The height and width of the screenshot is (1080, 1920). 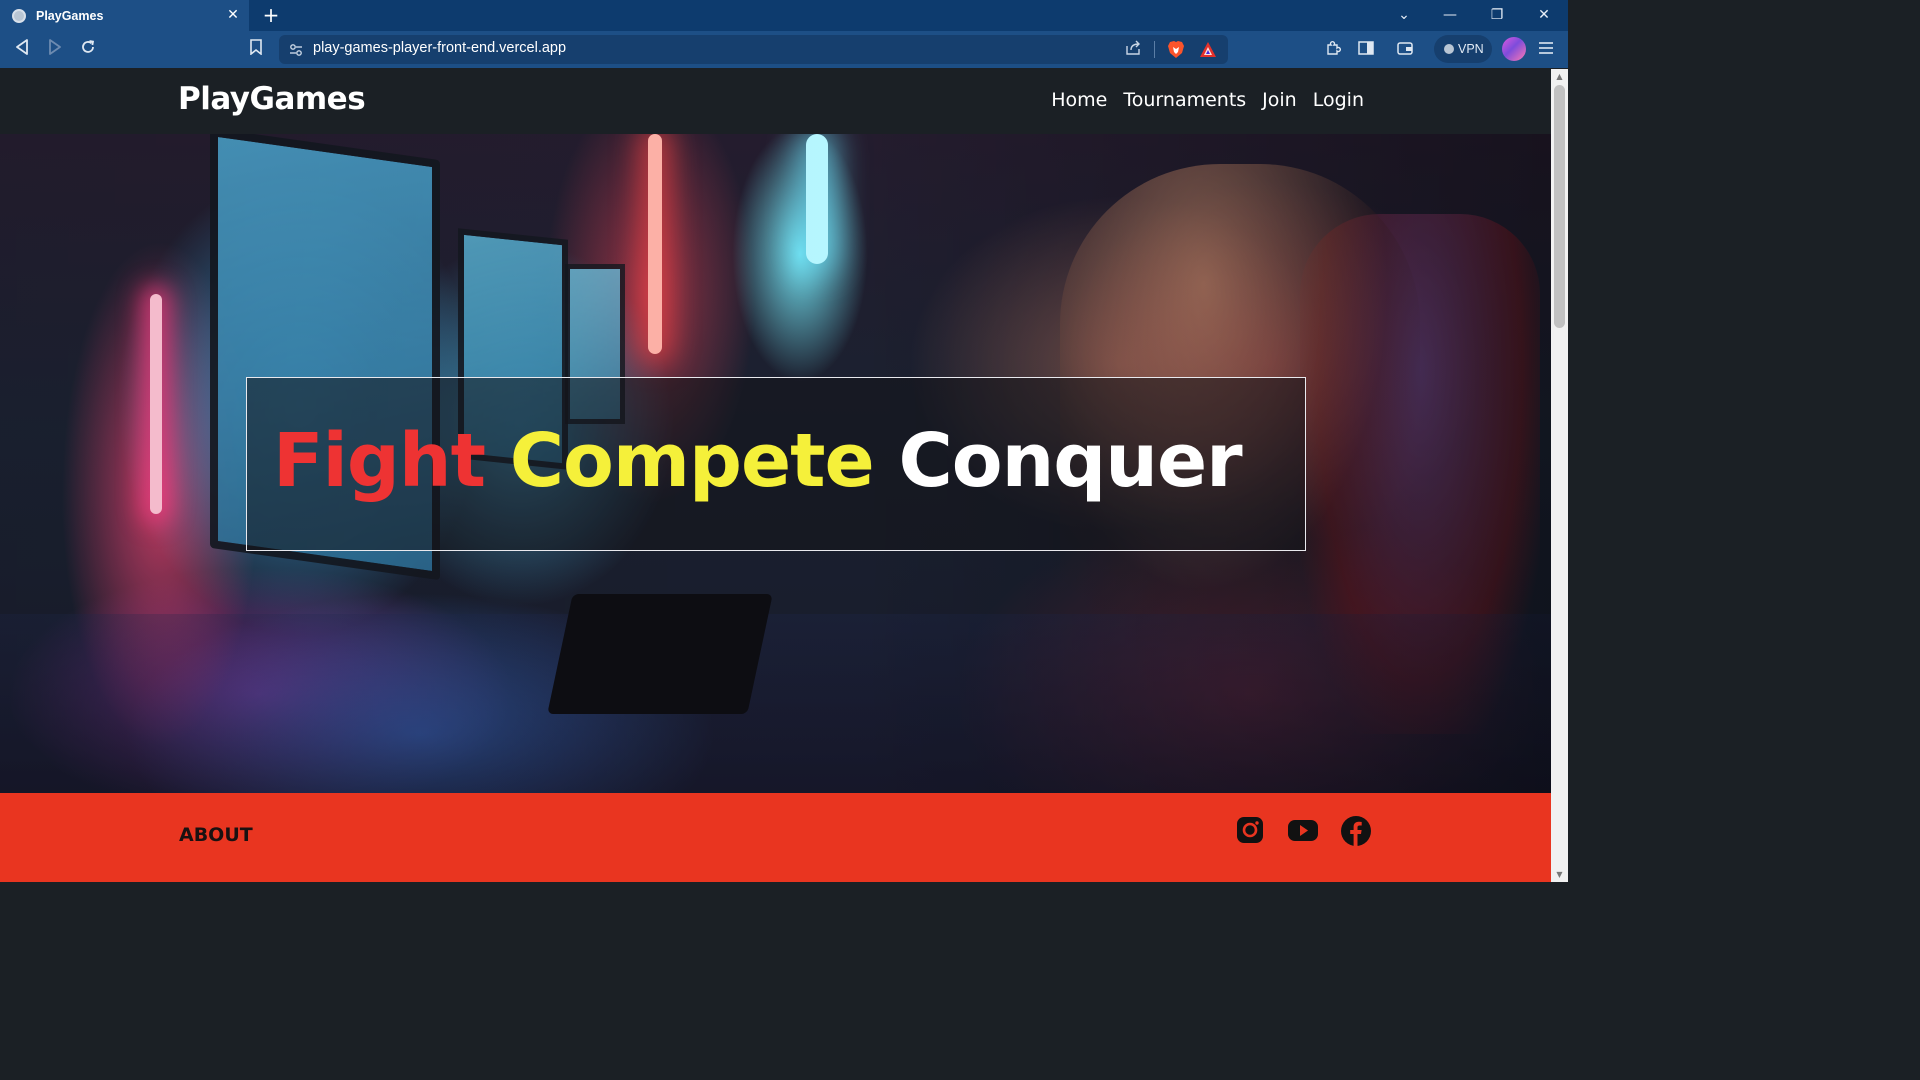 What do you see at coordinates (775, 101) in the screenshot?
I see `site-navbar: PlayGames Home Tournaments Join Login` at bounding box center [775, 101].